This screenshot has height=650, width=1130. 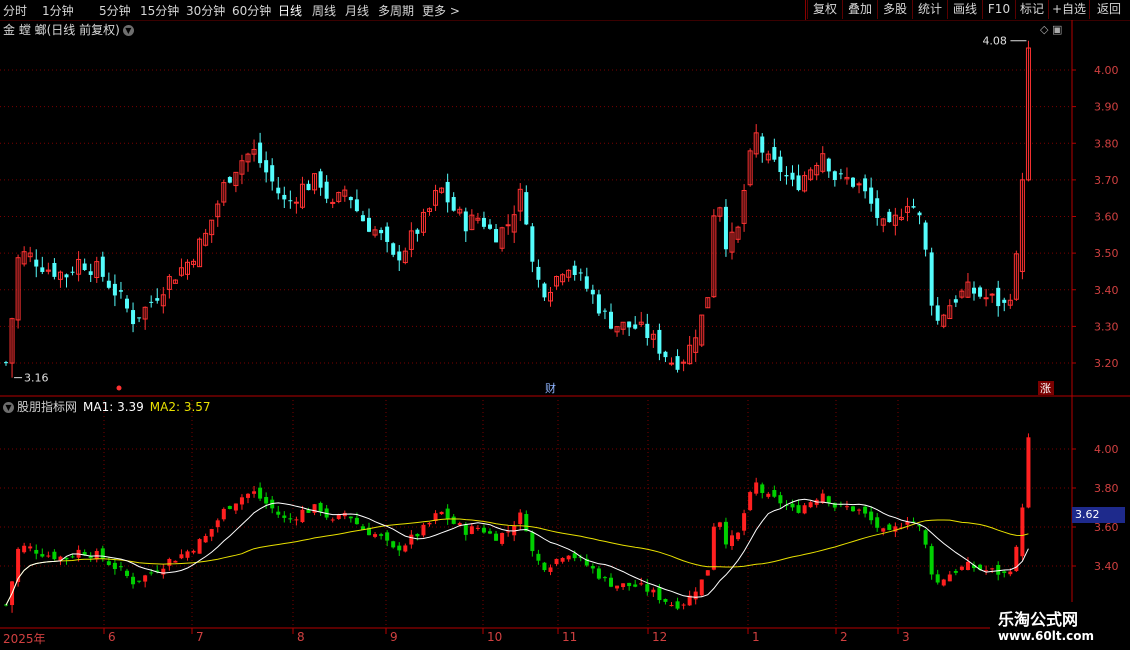 I want to click on draw-line-button: 画线, so click(x=964, y=9).